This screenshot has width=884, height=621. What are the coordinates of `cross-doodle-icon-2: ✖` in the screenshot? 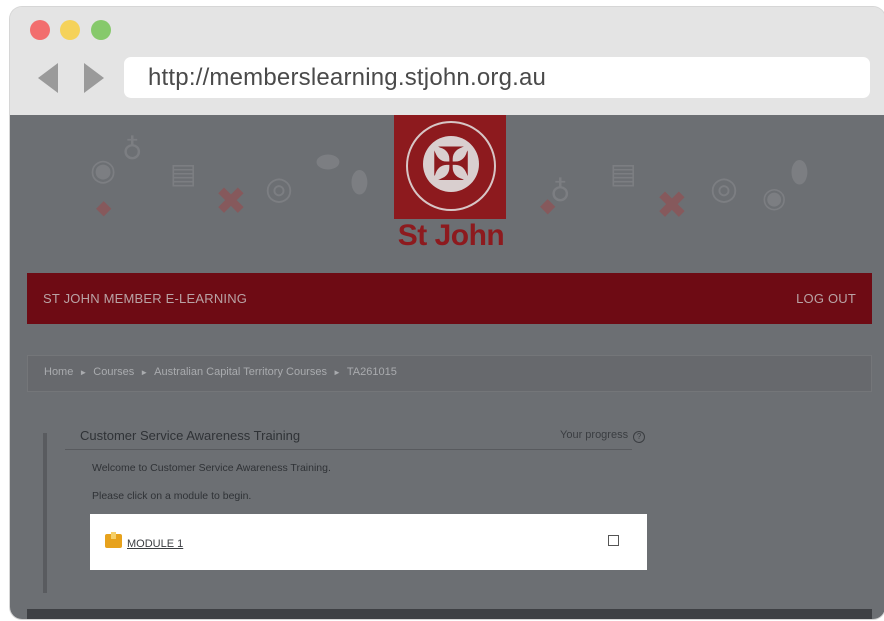 It's located at (672, 205).